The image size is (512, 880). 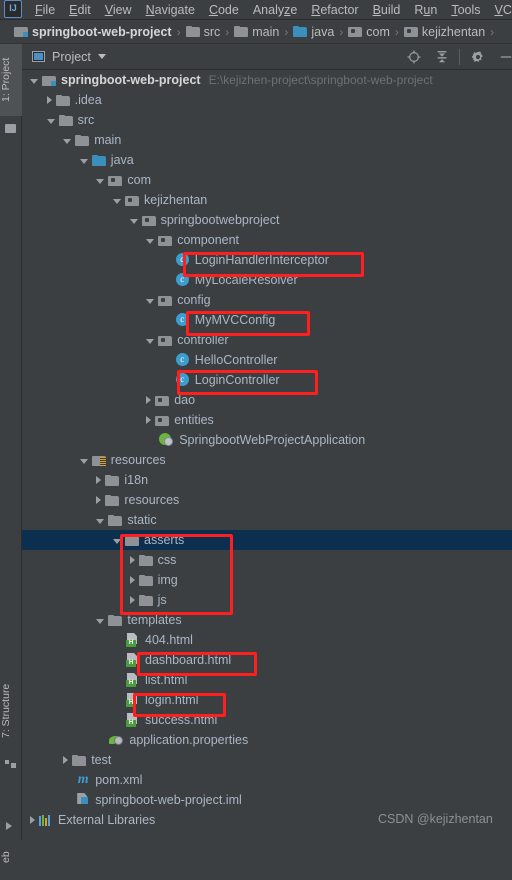 I want to click on tree-row: templates, so click(x=267, y=620).